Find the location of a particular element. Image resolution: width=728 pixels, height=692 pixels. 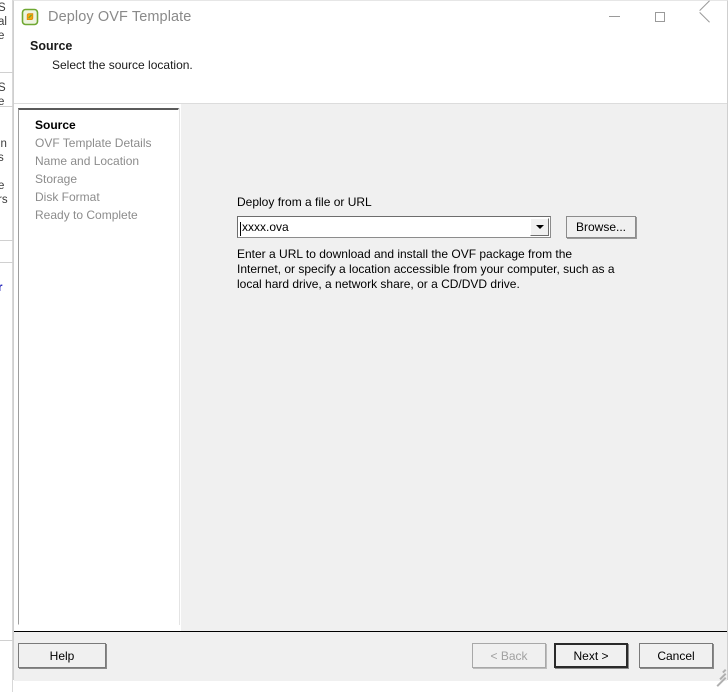

page-title: Source is located at coordinates (51, 46).